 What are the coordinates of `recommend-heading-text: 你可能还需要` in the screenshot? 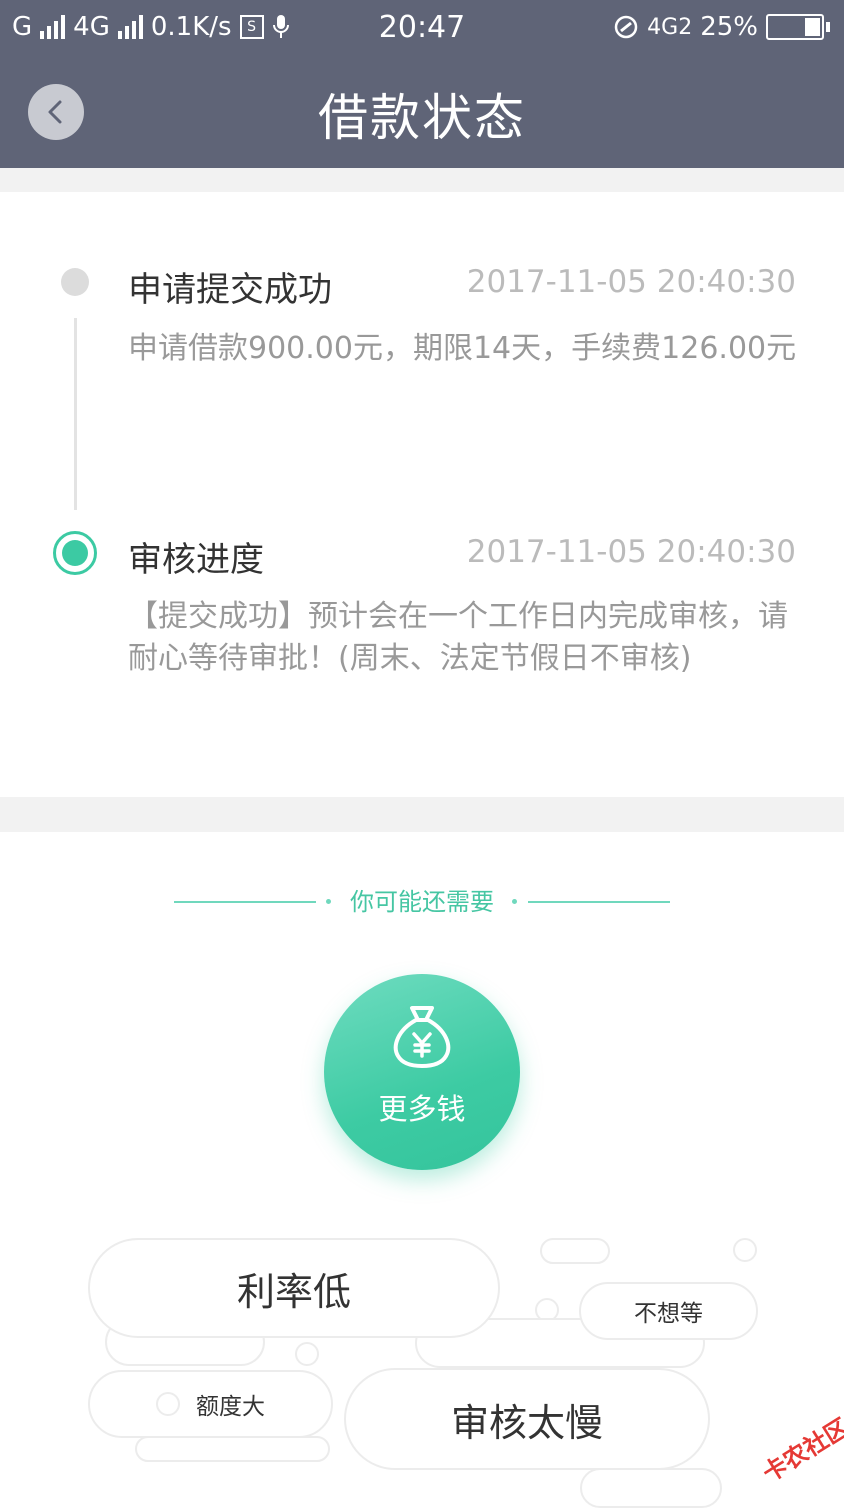 It's located at (422, 902).